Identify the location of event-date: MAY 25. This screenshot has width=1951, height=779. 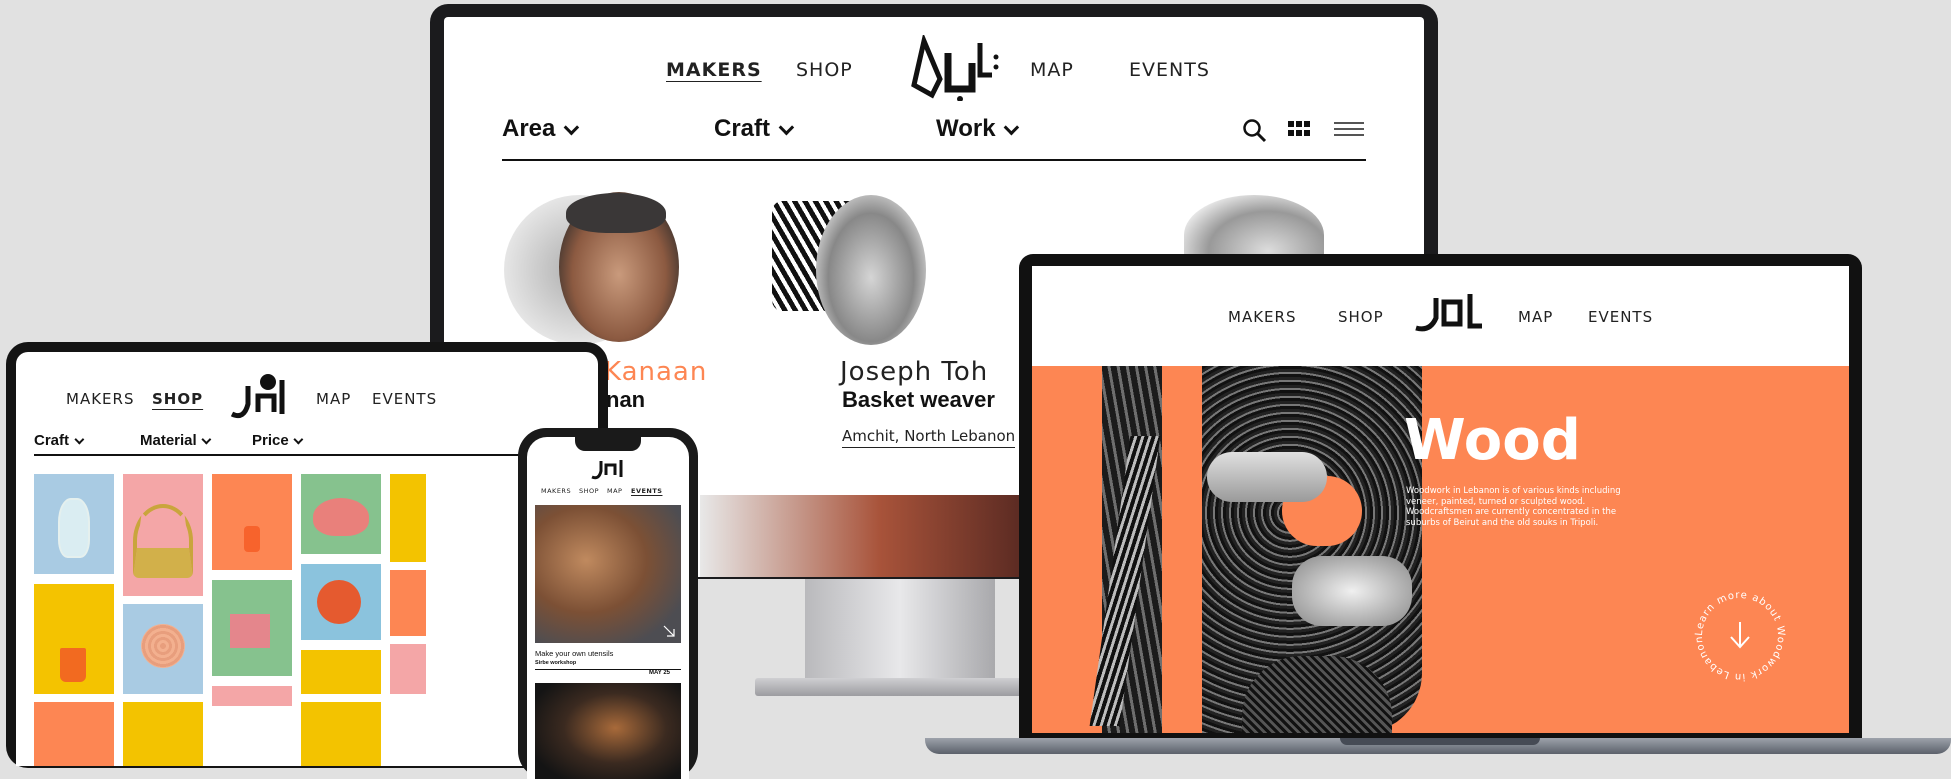
(660, 673).